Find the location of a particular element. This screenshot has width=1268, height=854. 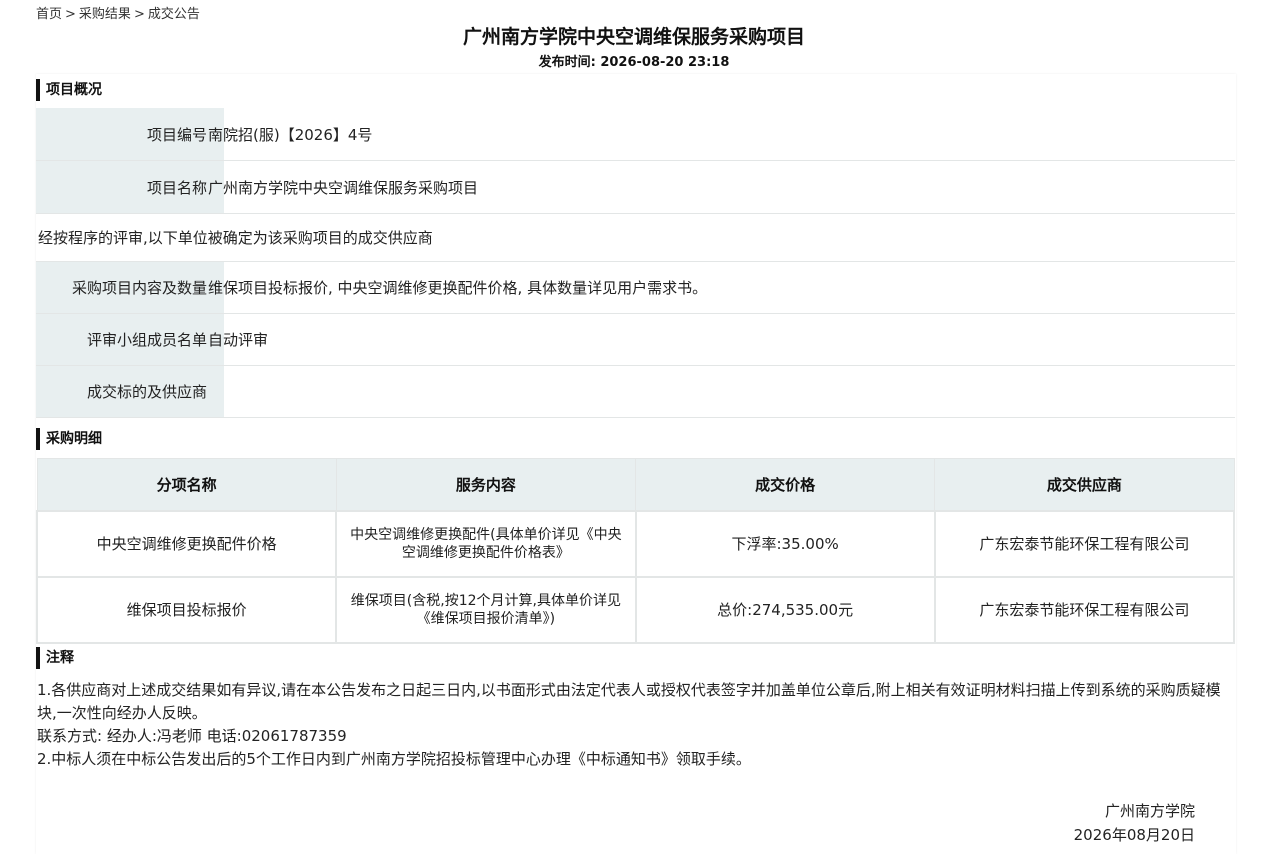

table-header-row: 分项名称 服务内容 成交价格 成交供应商 is located at coordinates (635, 485).